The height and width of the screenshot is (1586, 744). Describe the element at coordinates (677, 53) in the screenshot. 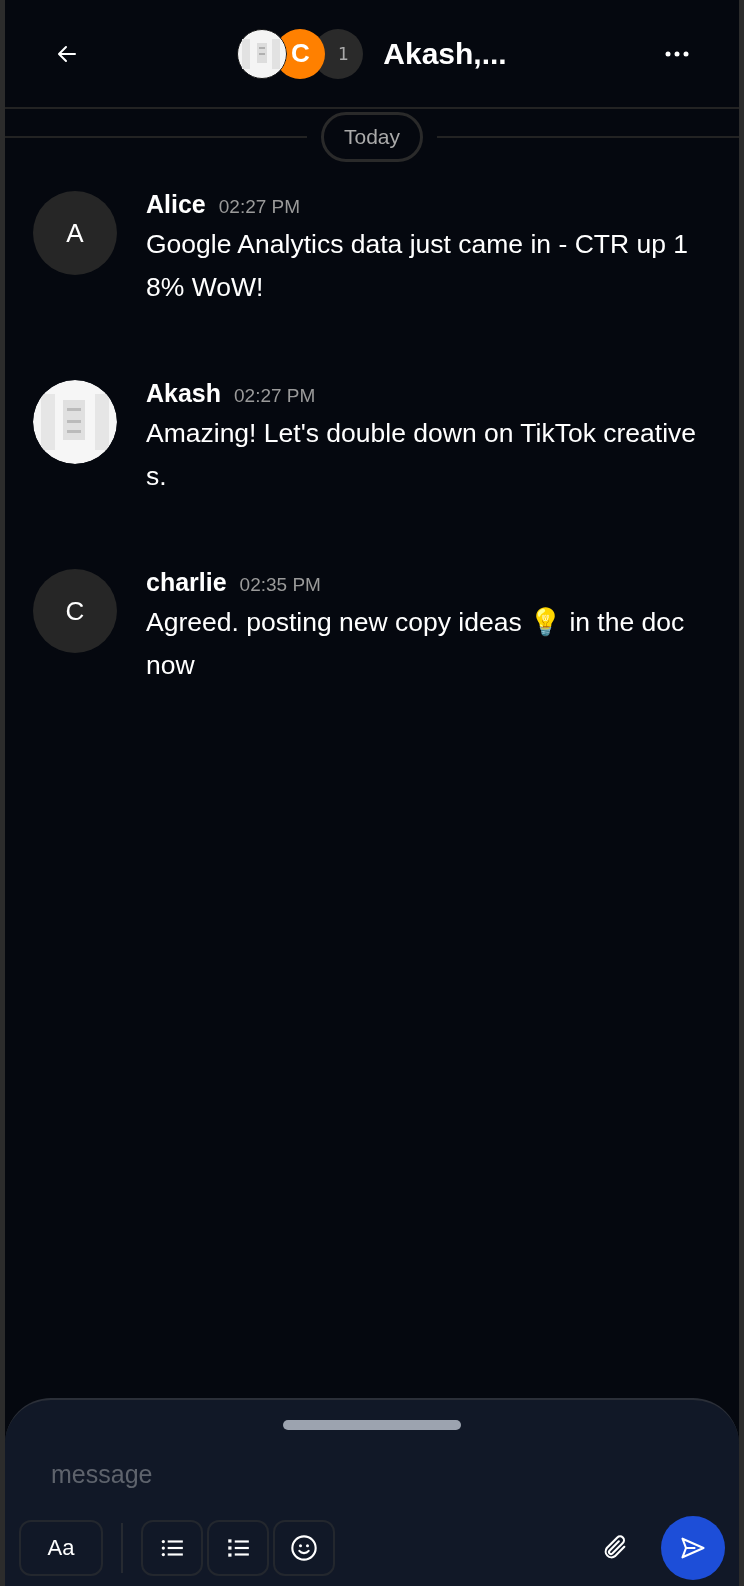

I see `more-icon` at that location.